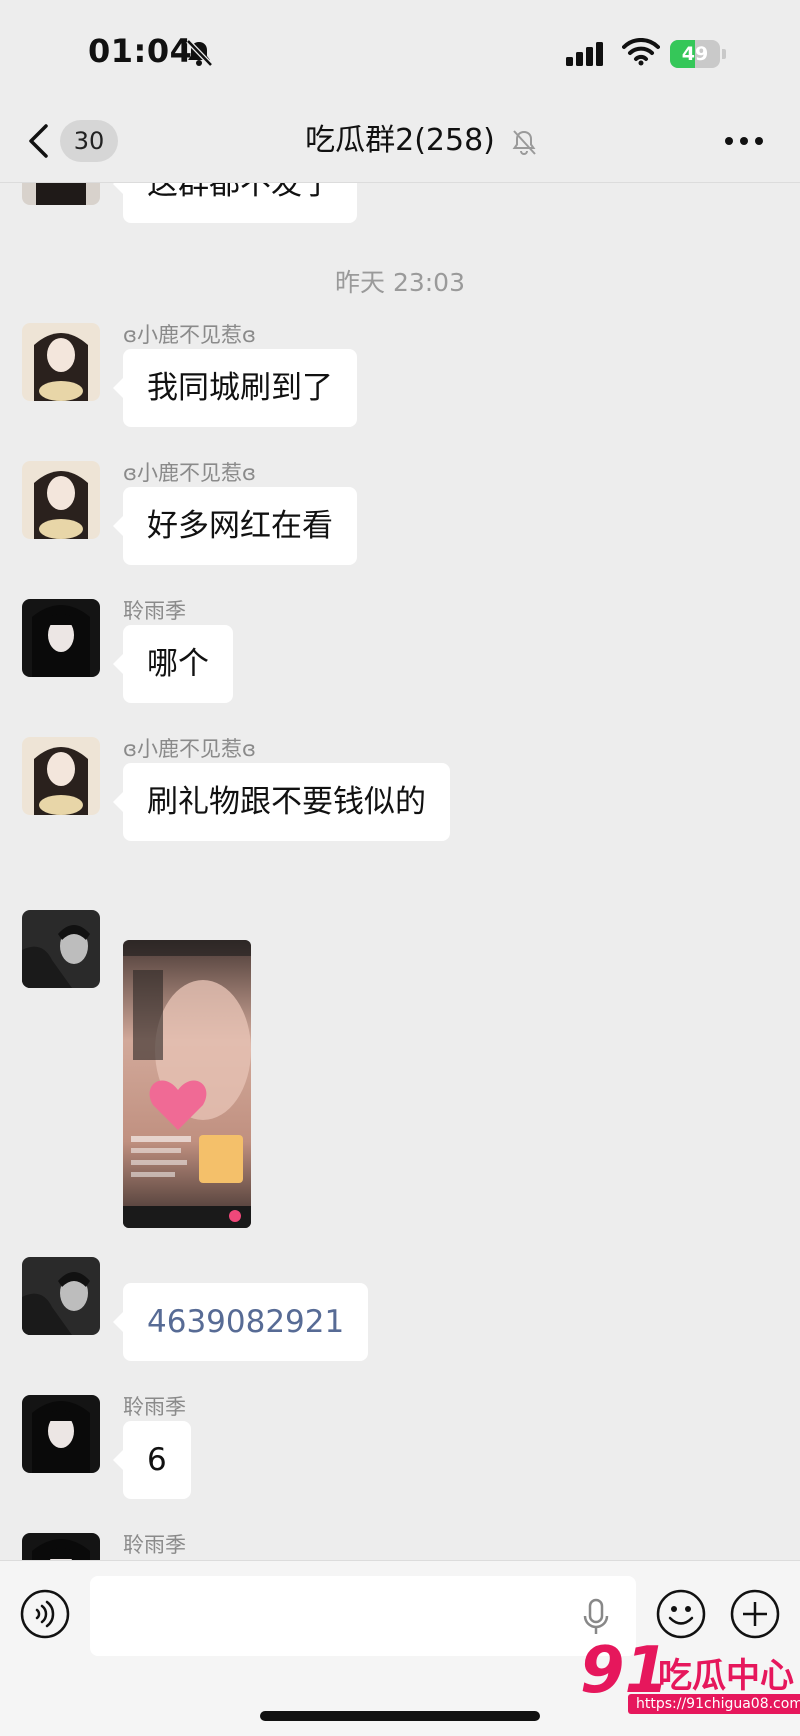  Describe the element at coordinates (714, 1704) in the screenshot. I see `watermark-url: https://91chigua08.com/` at that location.